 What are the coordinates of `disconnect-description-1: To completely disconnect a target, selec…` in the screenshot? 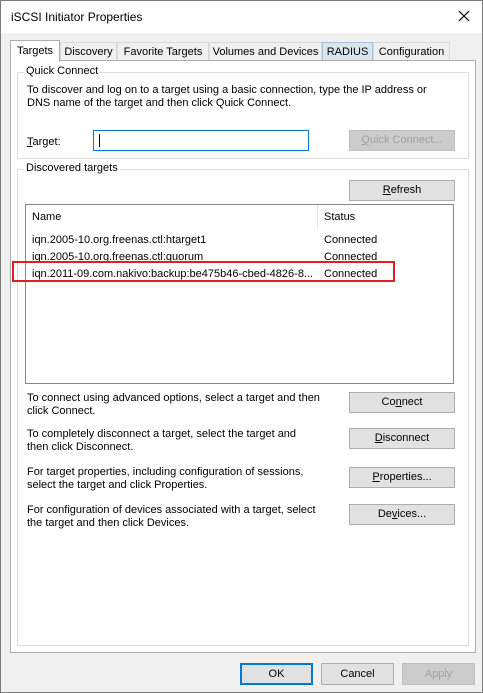 It's located at (162, 434).